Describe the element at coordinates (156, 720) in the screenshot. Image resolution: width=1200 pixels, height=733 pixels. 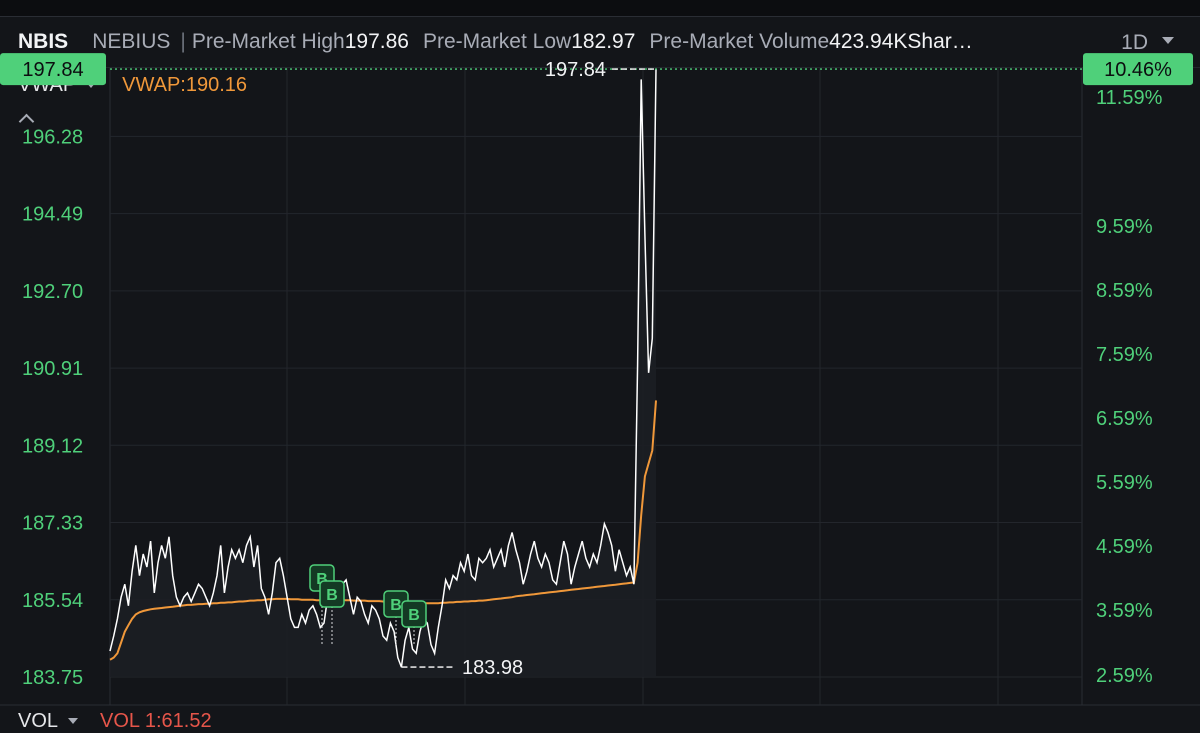
I see `volume-value: VOL 1:61.52` at that location.